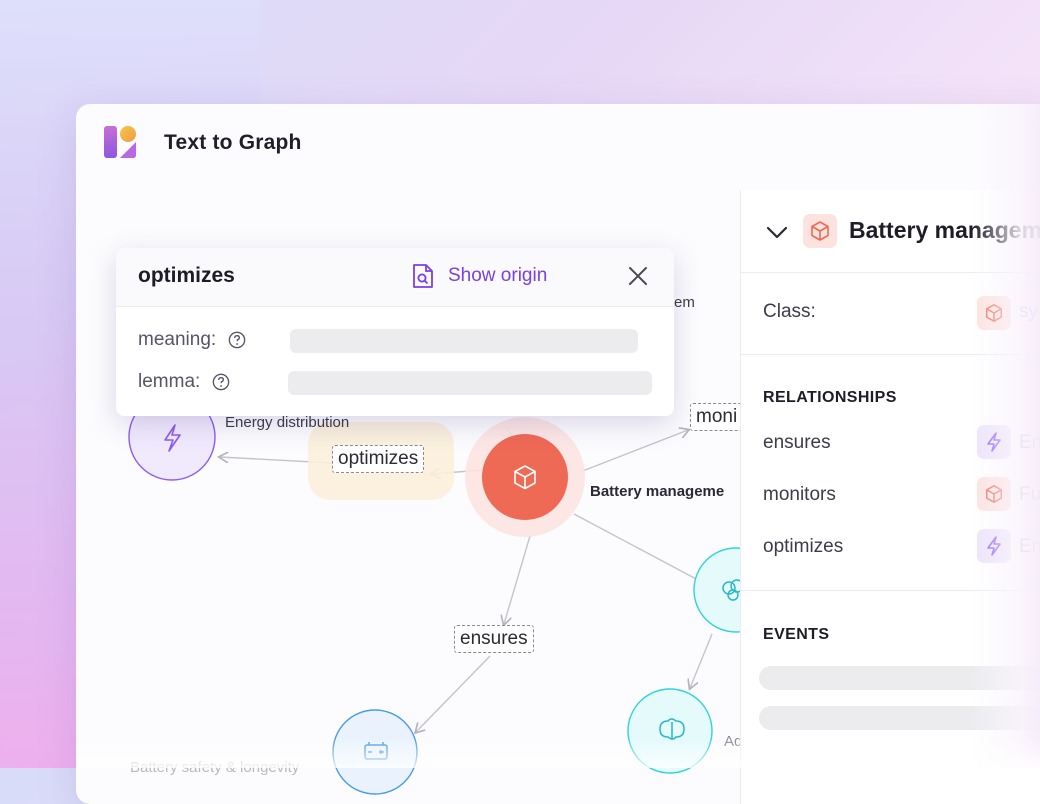 The height and width of the screenshot is (804, 1040). Describe the element at coordinates (1028, 312) in the screenshot. I see `class-value: sy` at that location.